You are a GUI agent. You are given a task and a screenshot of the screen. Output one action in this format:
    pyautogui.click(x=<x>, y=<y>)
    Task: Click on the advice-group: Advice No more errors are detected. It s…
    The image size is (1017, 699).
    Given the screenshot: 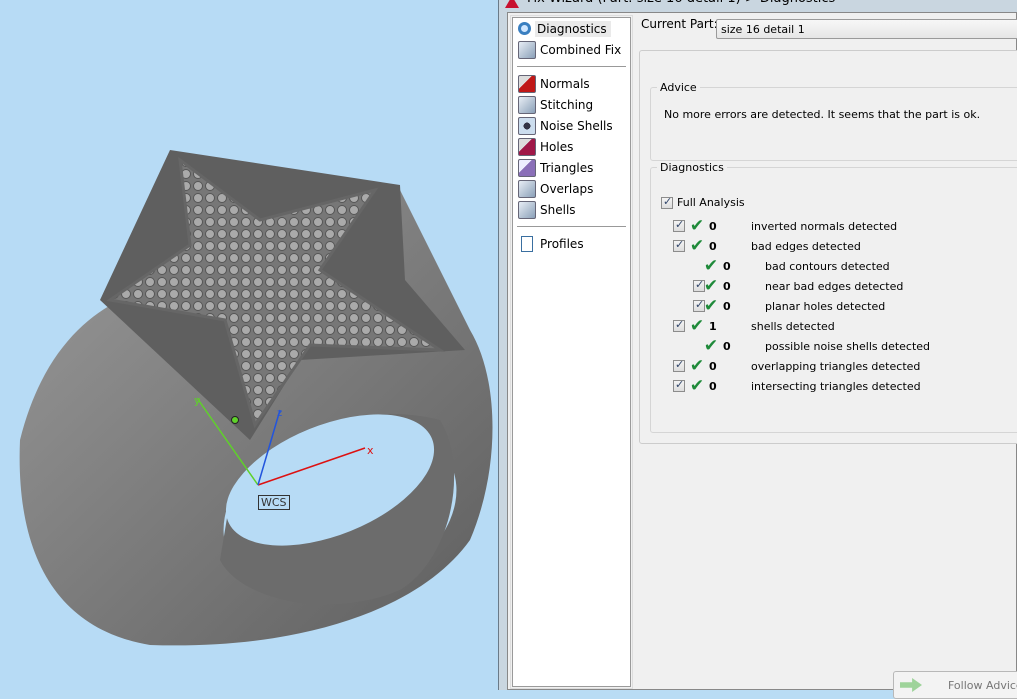 What is the action you would take?
    pyautogui.click(x=833, y=121)
    